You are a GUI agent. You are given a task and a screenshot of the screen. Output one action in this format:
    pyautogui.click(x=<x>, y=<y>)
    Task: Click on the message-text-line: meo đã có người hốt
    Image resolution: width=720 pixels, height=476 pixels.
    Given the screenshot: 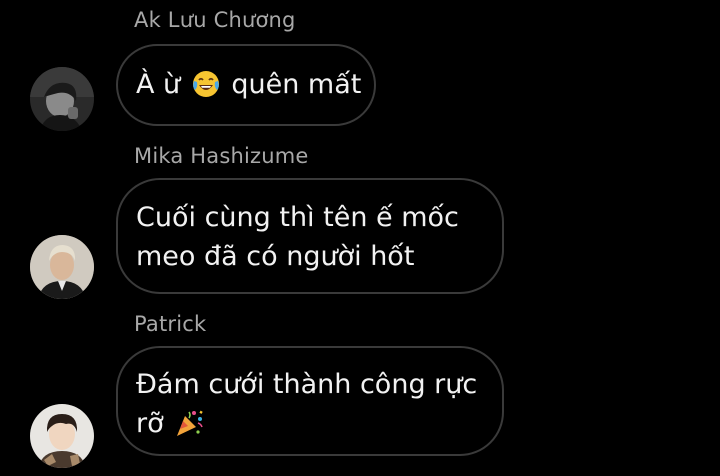 What is the action you would take?
    pyautogui.click(x=275, y=256)
    